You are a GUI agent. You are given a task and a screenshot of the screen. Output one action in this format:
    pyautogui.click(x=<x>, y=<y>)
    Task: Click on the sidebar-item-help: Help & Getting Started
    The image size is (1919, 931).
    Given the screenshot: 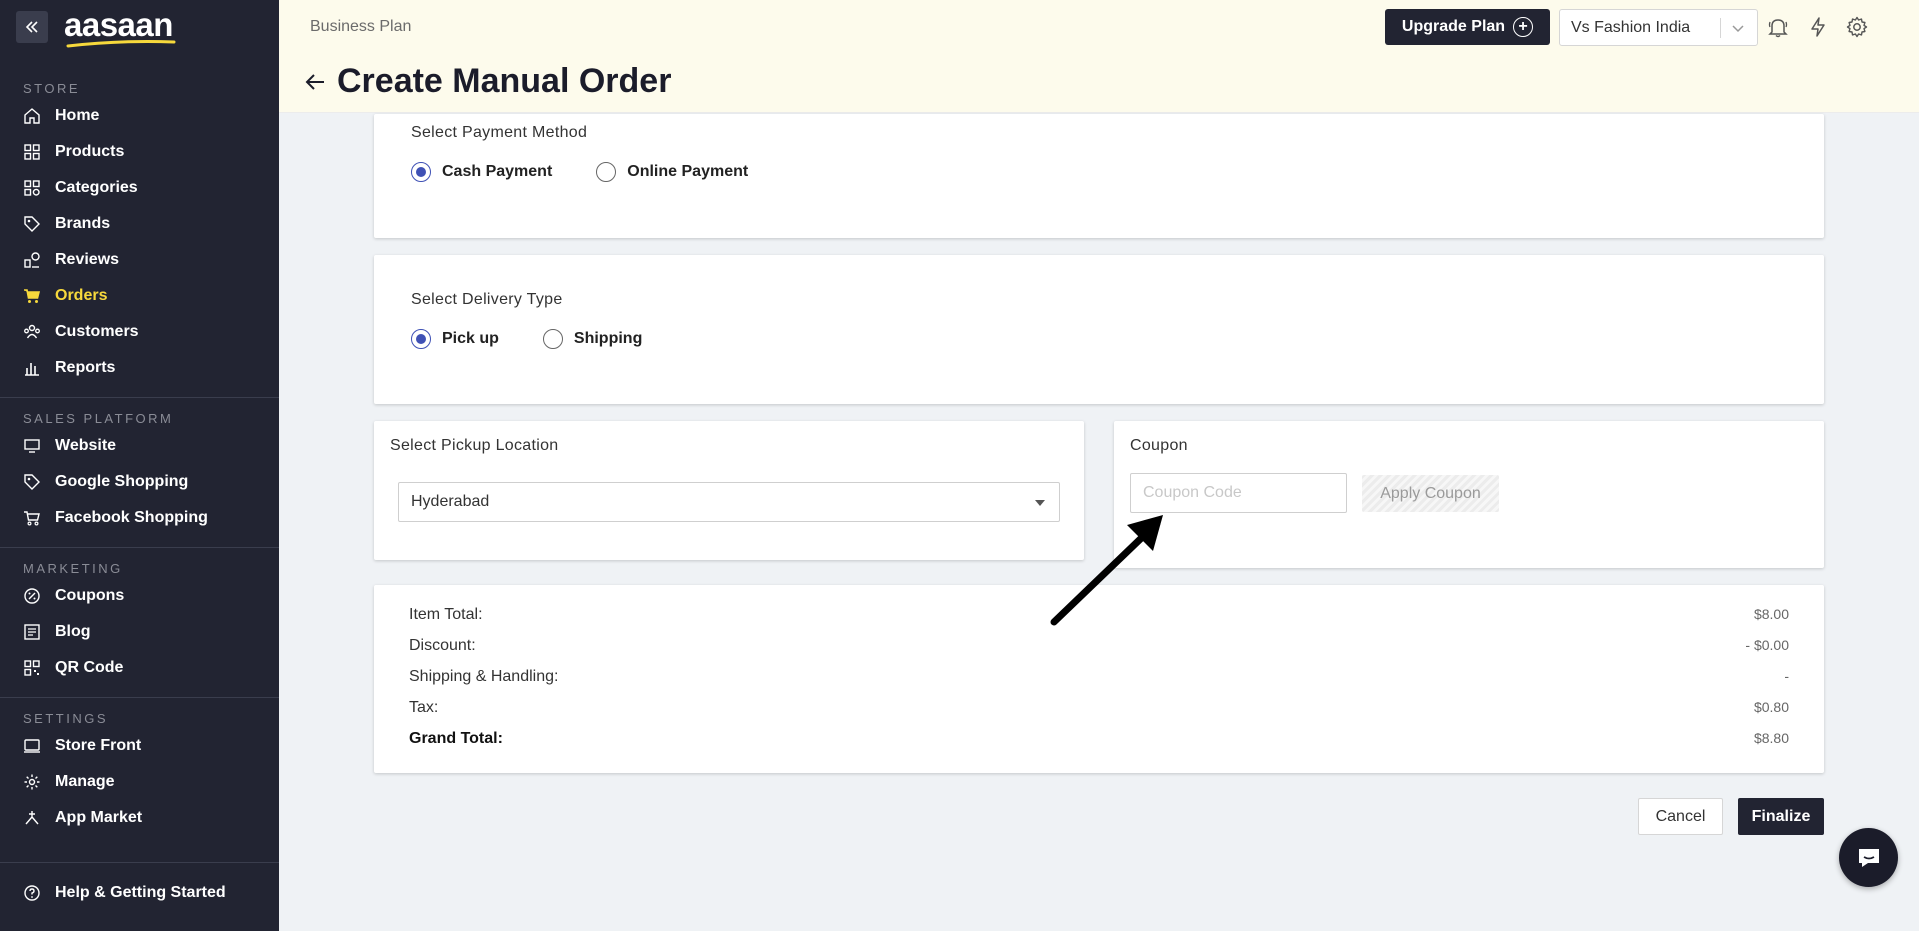 What is the action you would take?
    pyautogui.click(x=139, y=893)
    